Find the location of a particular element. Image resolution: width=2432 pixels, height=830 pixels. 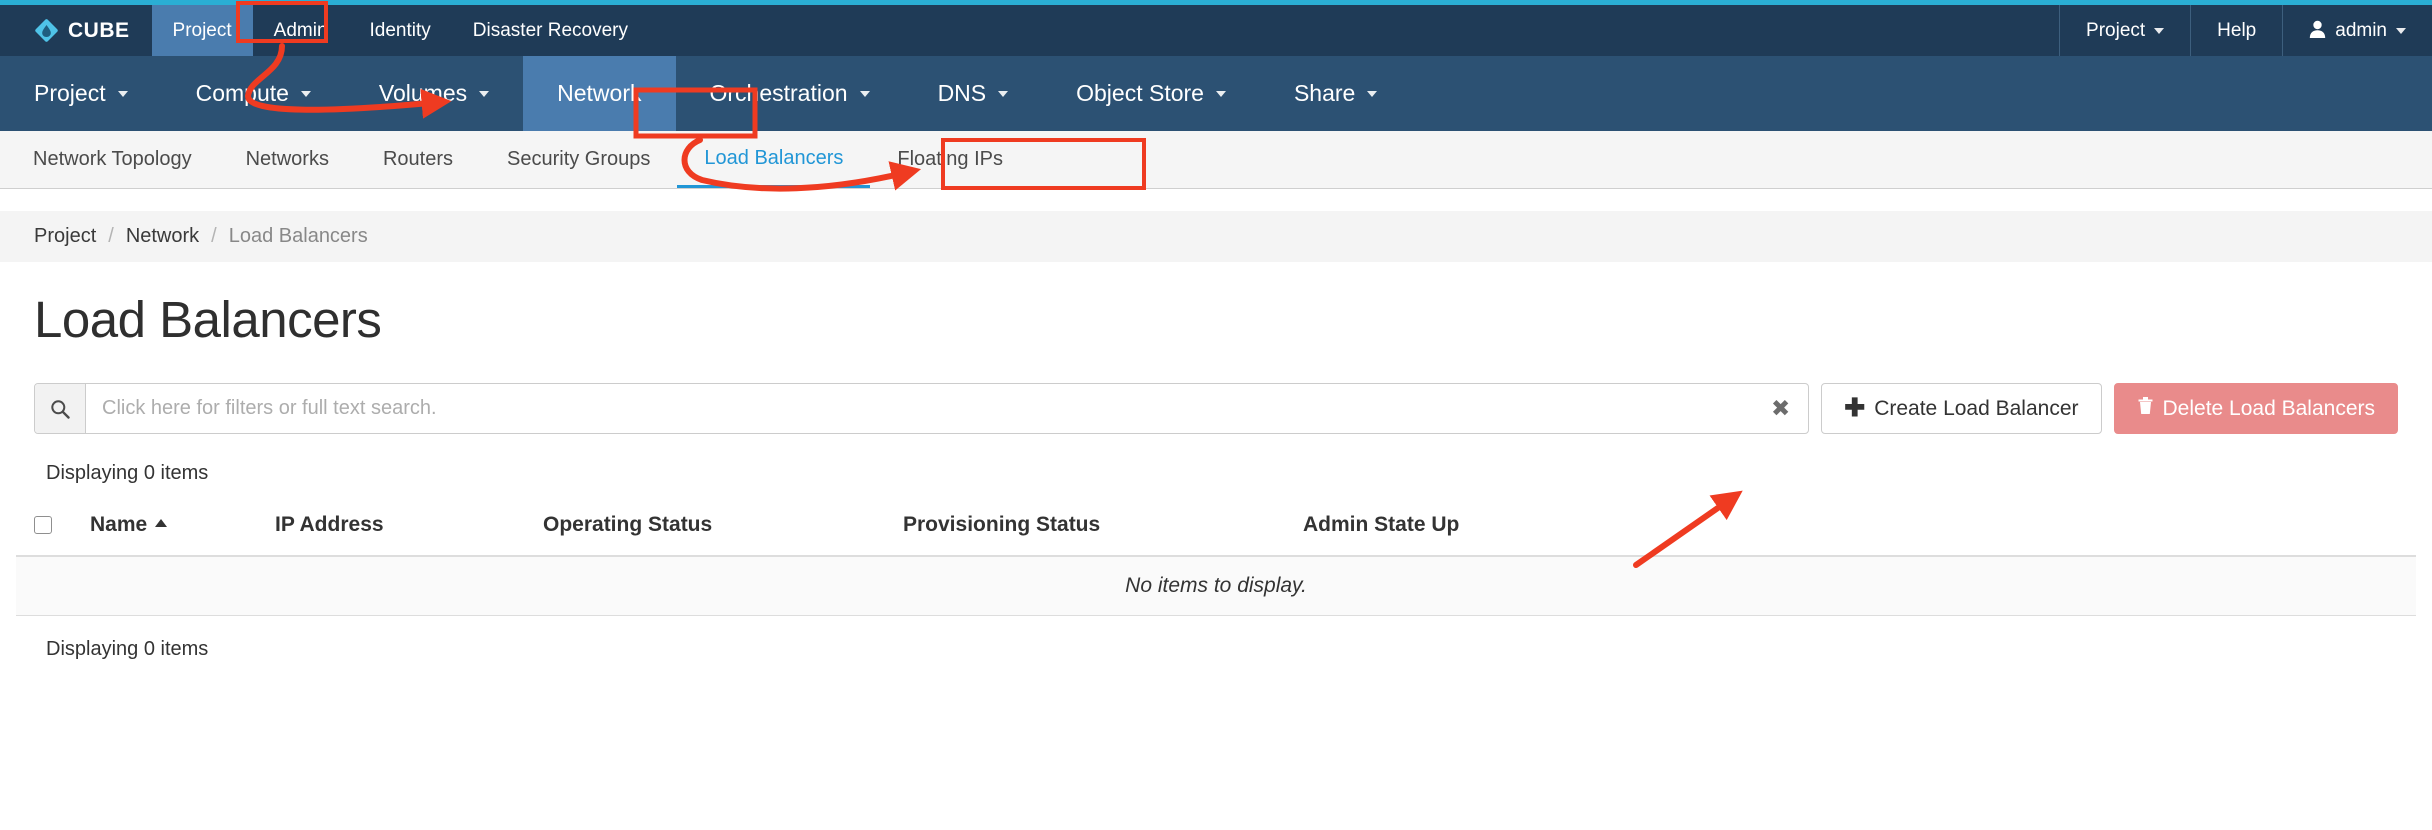

brand-navbar-right: Project Help admin is located at coordinates (2245, 30).